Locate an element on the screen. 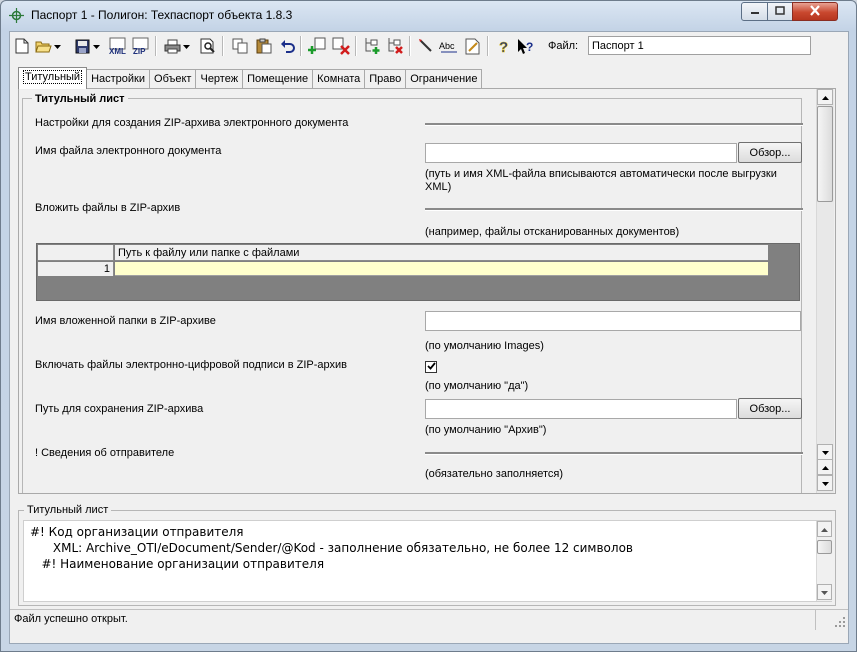 The image size is (857, 652). copy-button is located at coordinates (240, 46).